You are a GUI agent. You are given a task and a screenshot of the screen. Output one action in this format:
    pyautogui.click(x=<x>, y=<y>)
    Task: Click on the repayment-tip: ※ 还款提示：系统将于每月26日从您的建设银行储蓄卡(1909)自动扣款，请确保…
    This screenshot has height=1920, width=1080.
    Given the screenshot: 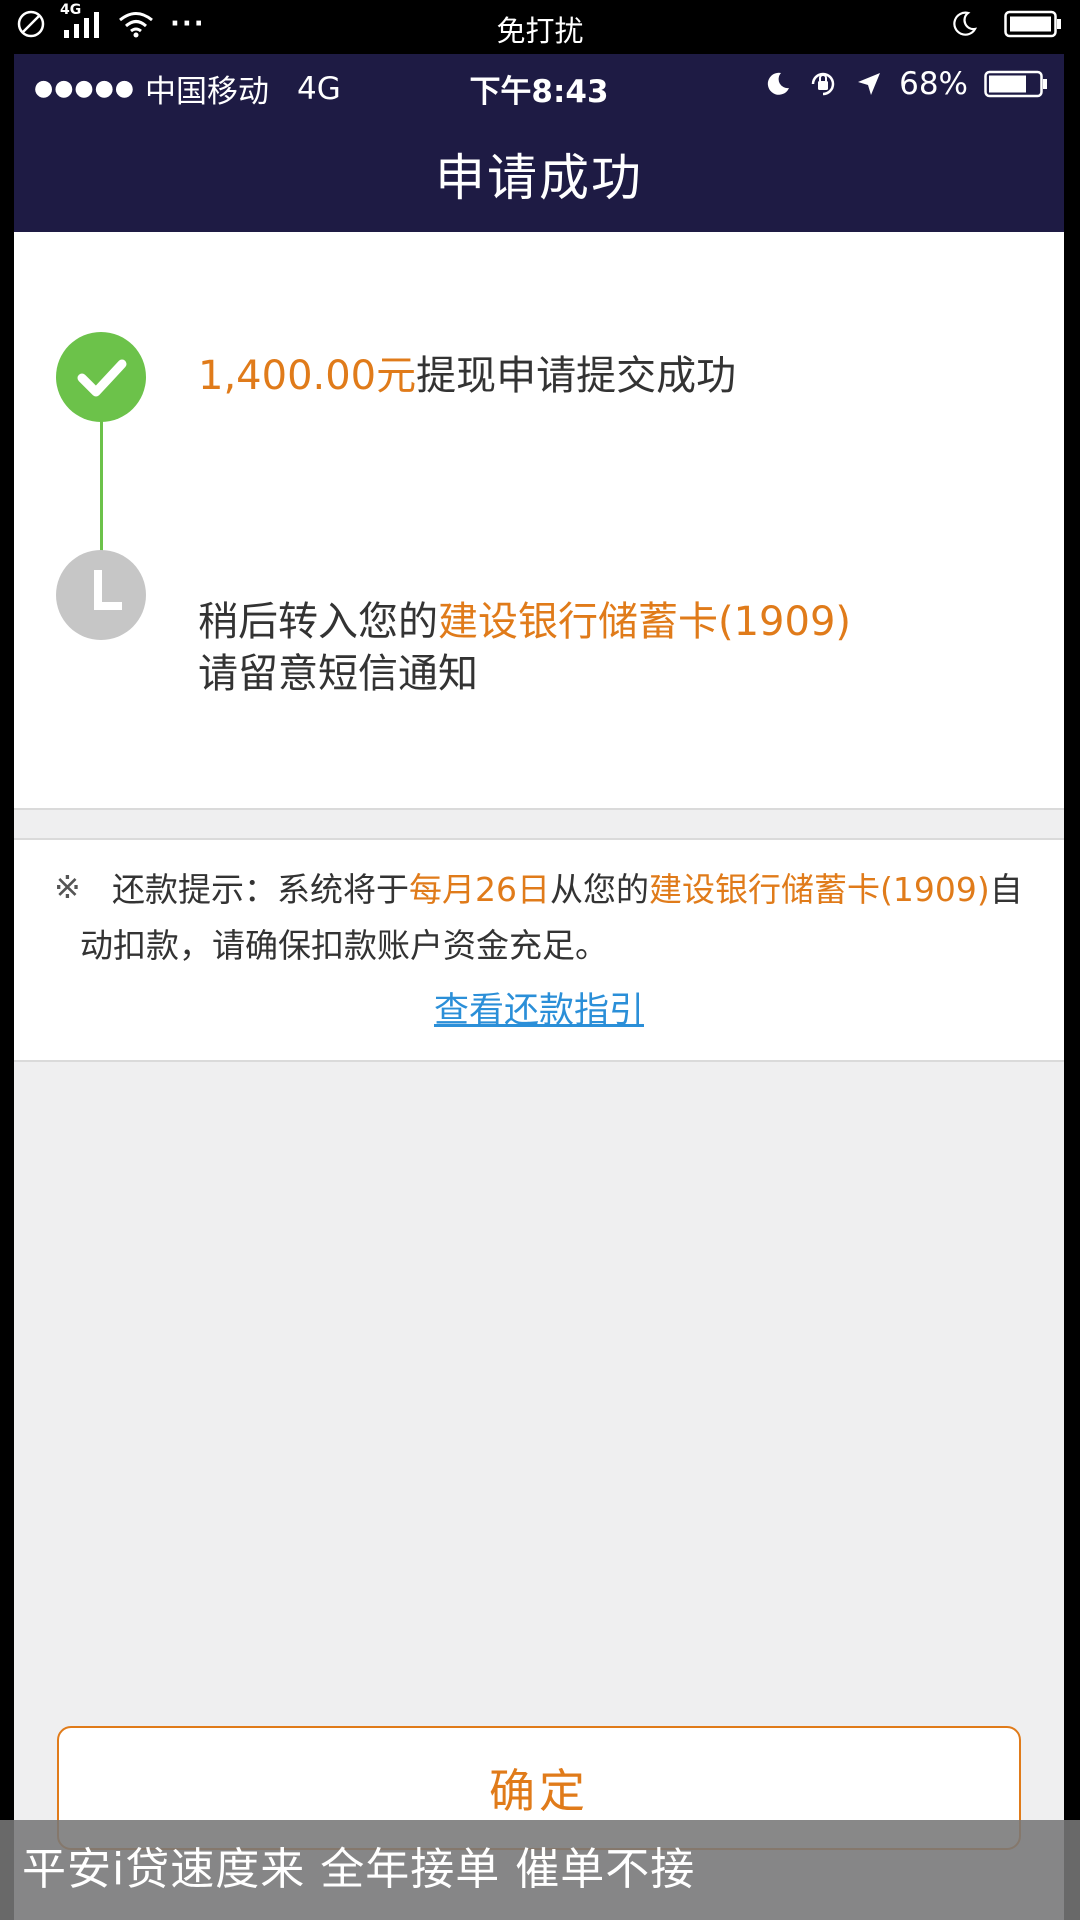 What is the action you would take?
    pyautogui.click(x=539, y=950)
    